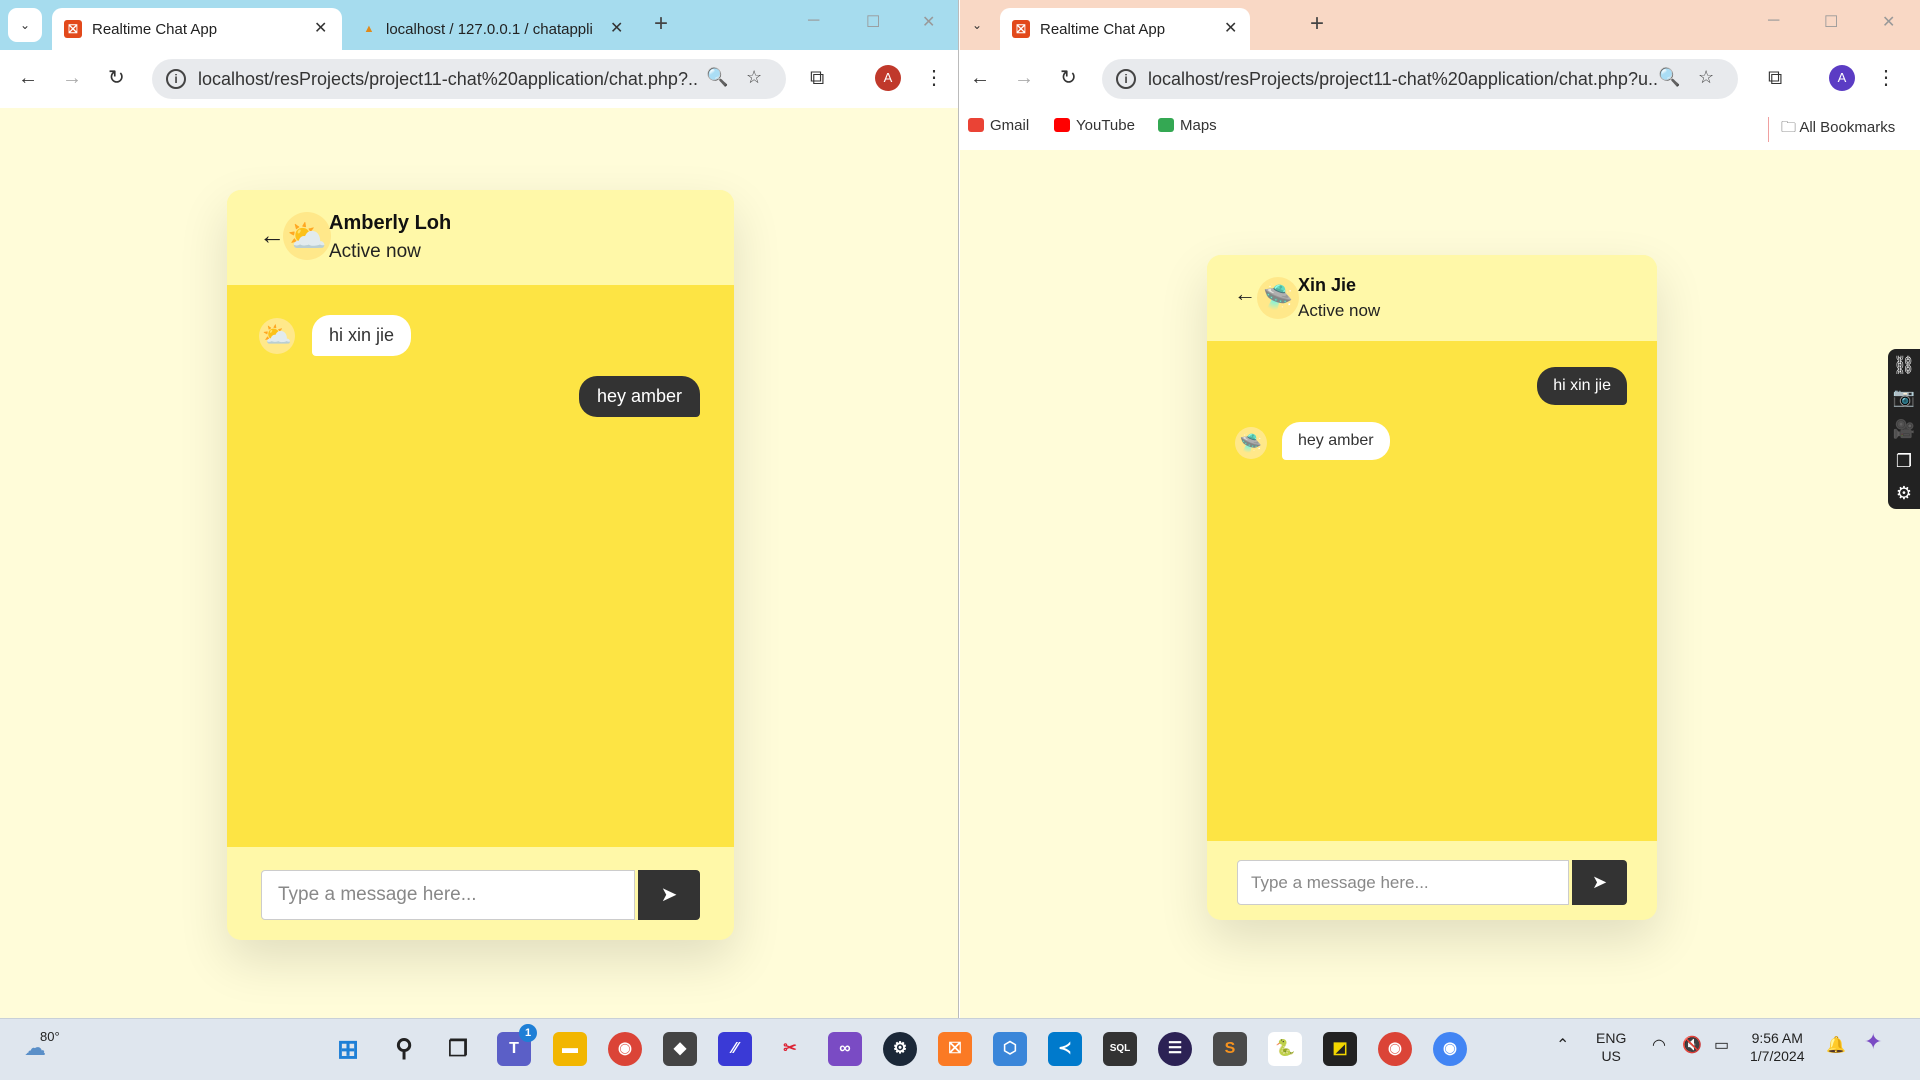 The width and height of the screenshot is (1920, 1080). Describe the element at coordinates (1562, 1046) in the screenshot. I see `chevron-up-icon: ⌃` at that location.